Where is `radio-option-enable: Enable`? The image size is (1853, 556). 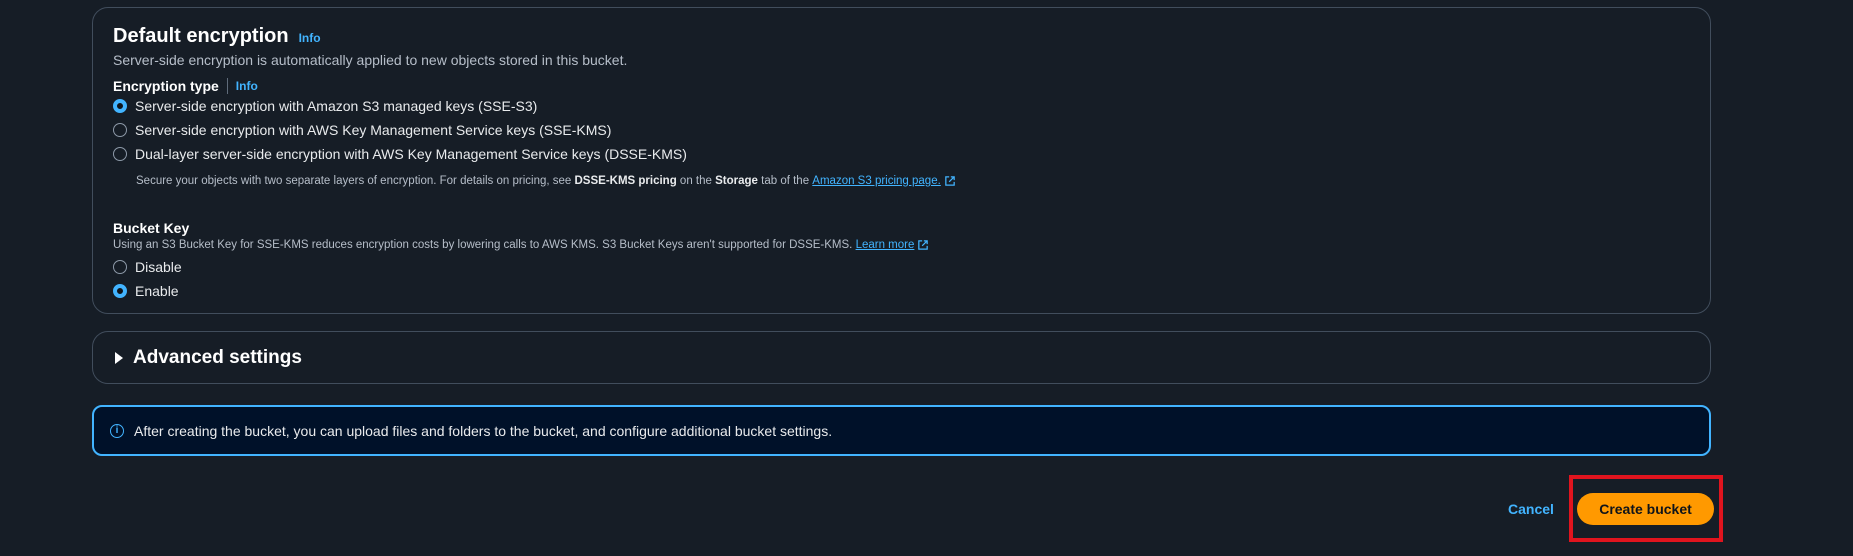 radio-option-enable: Enable is located at coordinates (146, 291).